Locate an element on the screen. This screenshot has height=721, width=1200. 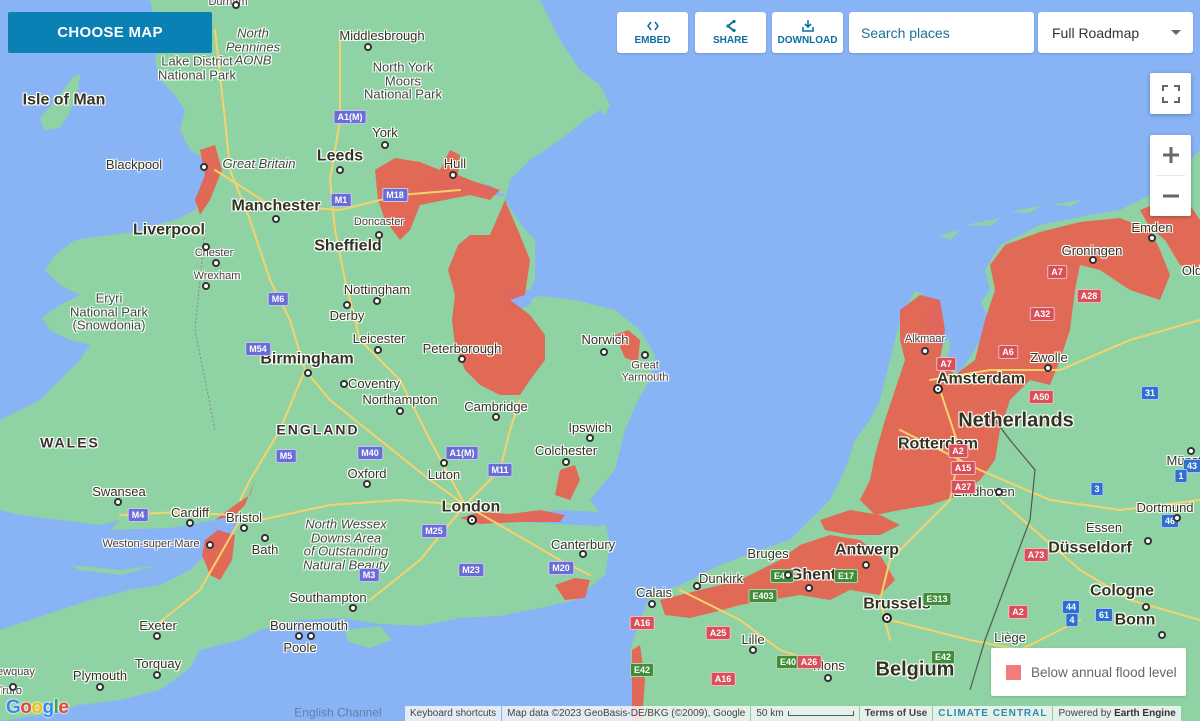
map-label: Zwolle is located at coordinates (1049, 358).